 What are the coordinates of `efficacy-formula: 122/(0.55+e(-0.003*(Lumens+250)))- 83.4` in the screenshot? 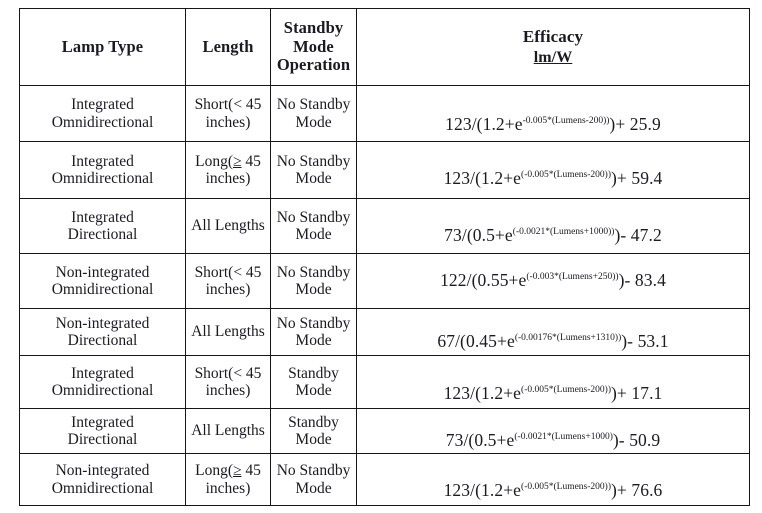 It's located at (553, 280).